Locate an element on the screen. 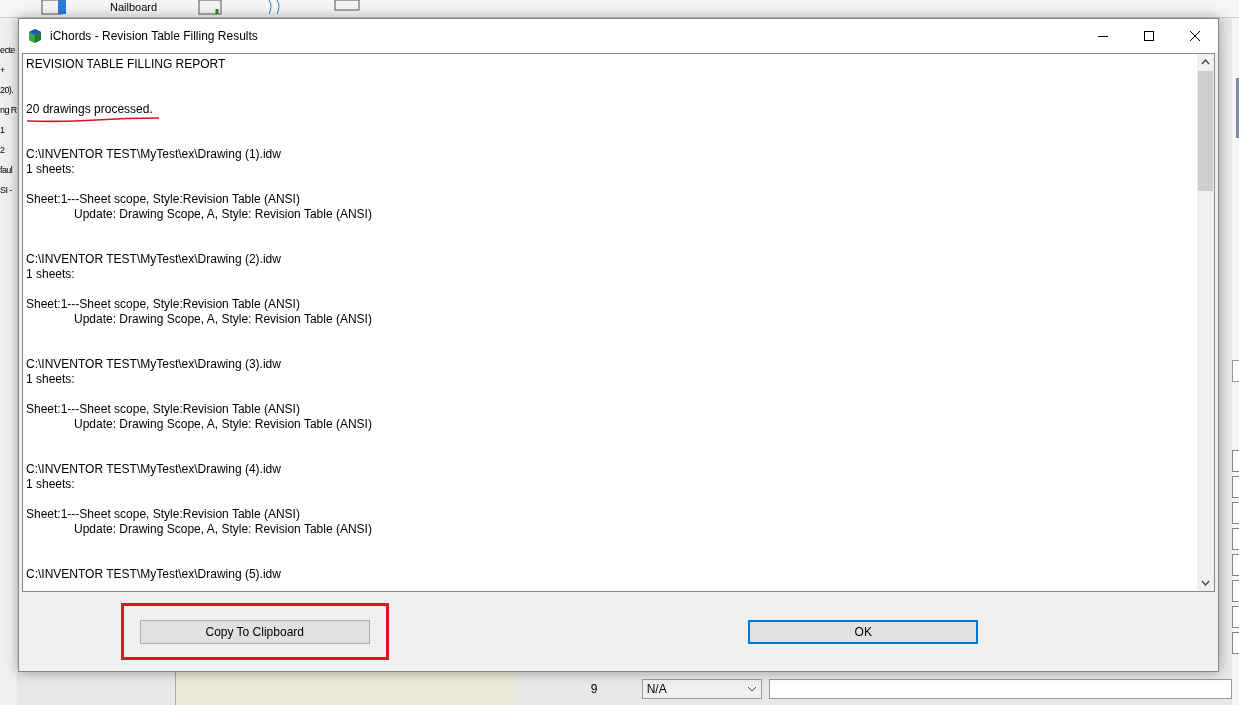  file-path: C:\INVENTOR TEST\MyTest\ex\Drawing (5).idw is located at coordinates (153, 574).